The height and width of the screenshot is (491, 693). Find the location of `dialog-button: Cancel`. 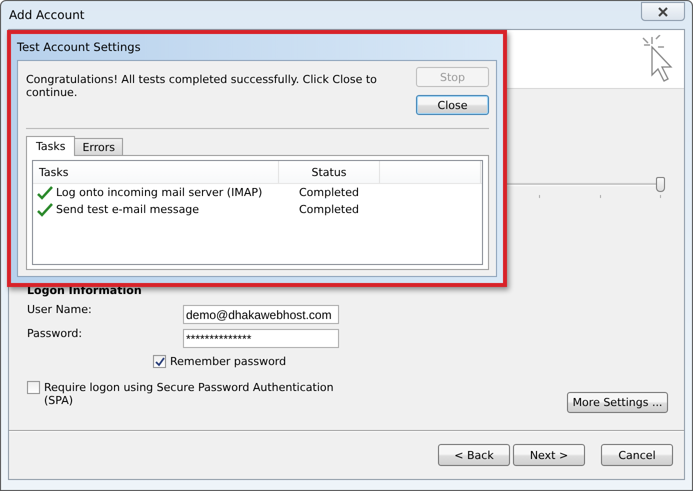

dialog-button: Cancel is located at coordinates (637, 455).